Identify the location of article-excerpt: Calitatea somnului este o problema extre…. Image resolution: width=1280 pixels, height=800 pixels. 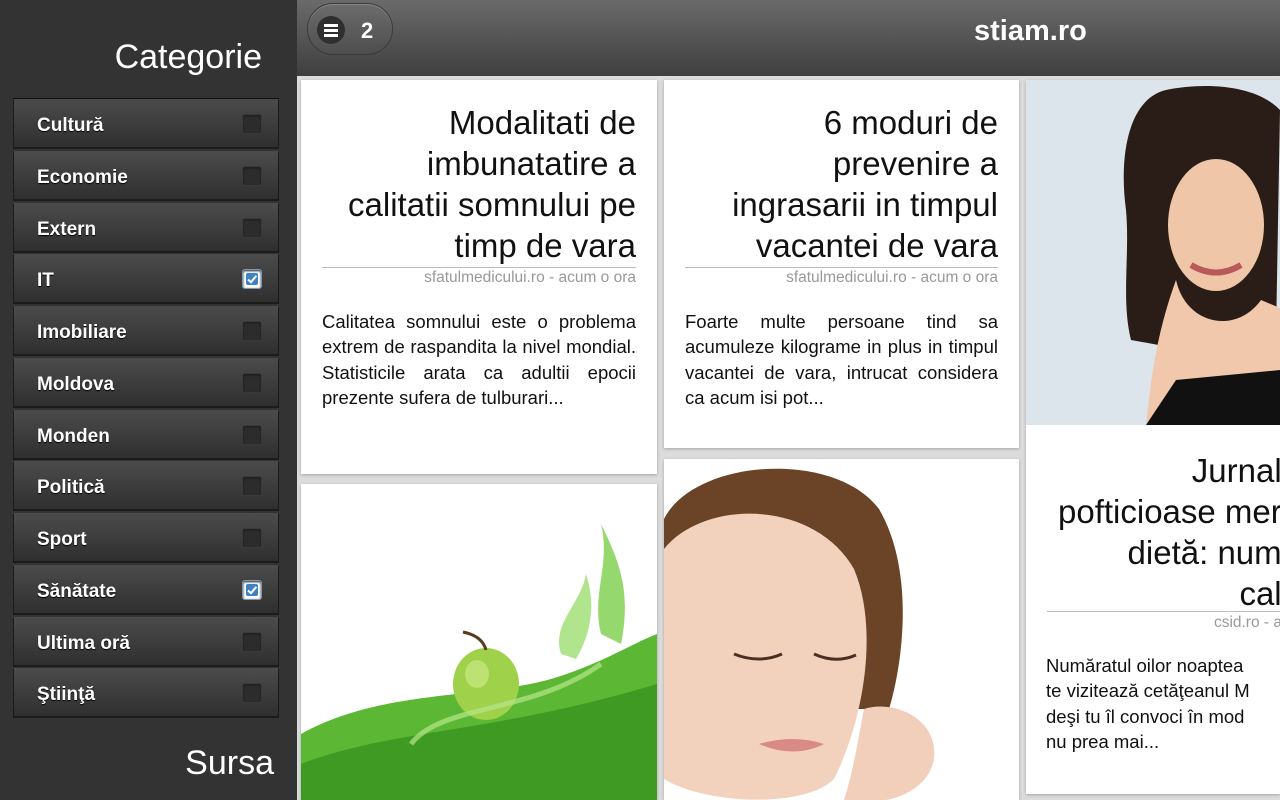
(479, 359).